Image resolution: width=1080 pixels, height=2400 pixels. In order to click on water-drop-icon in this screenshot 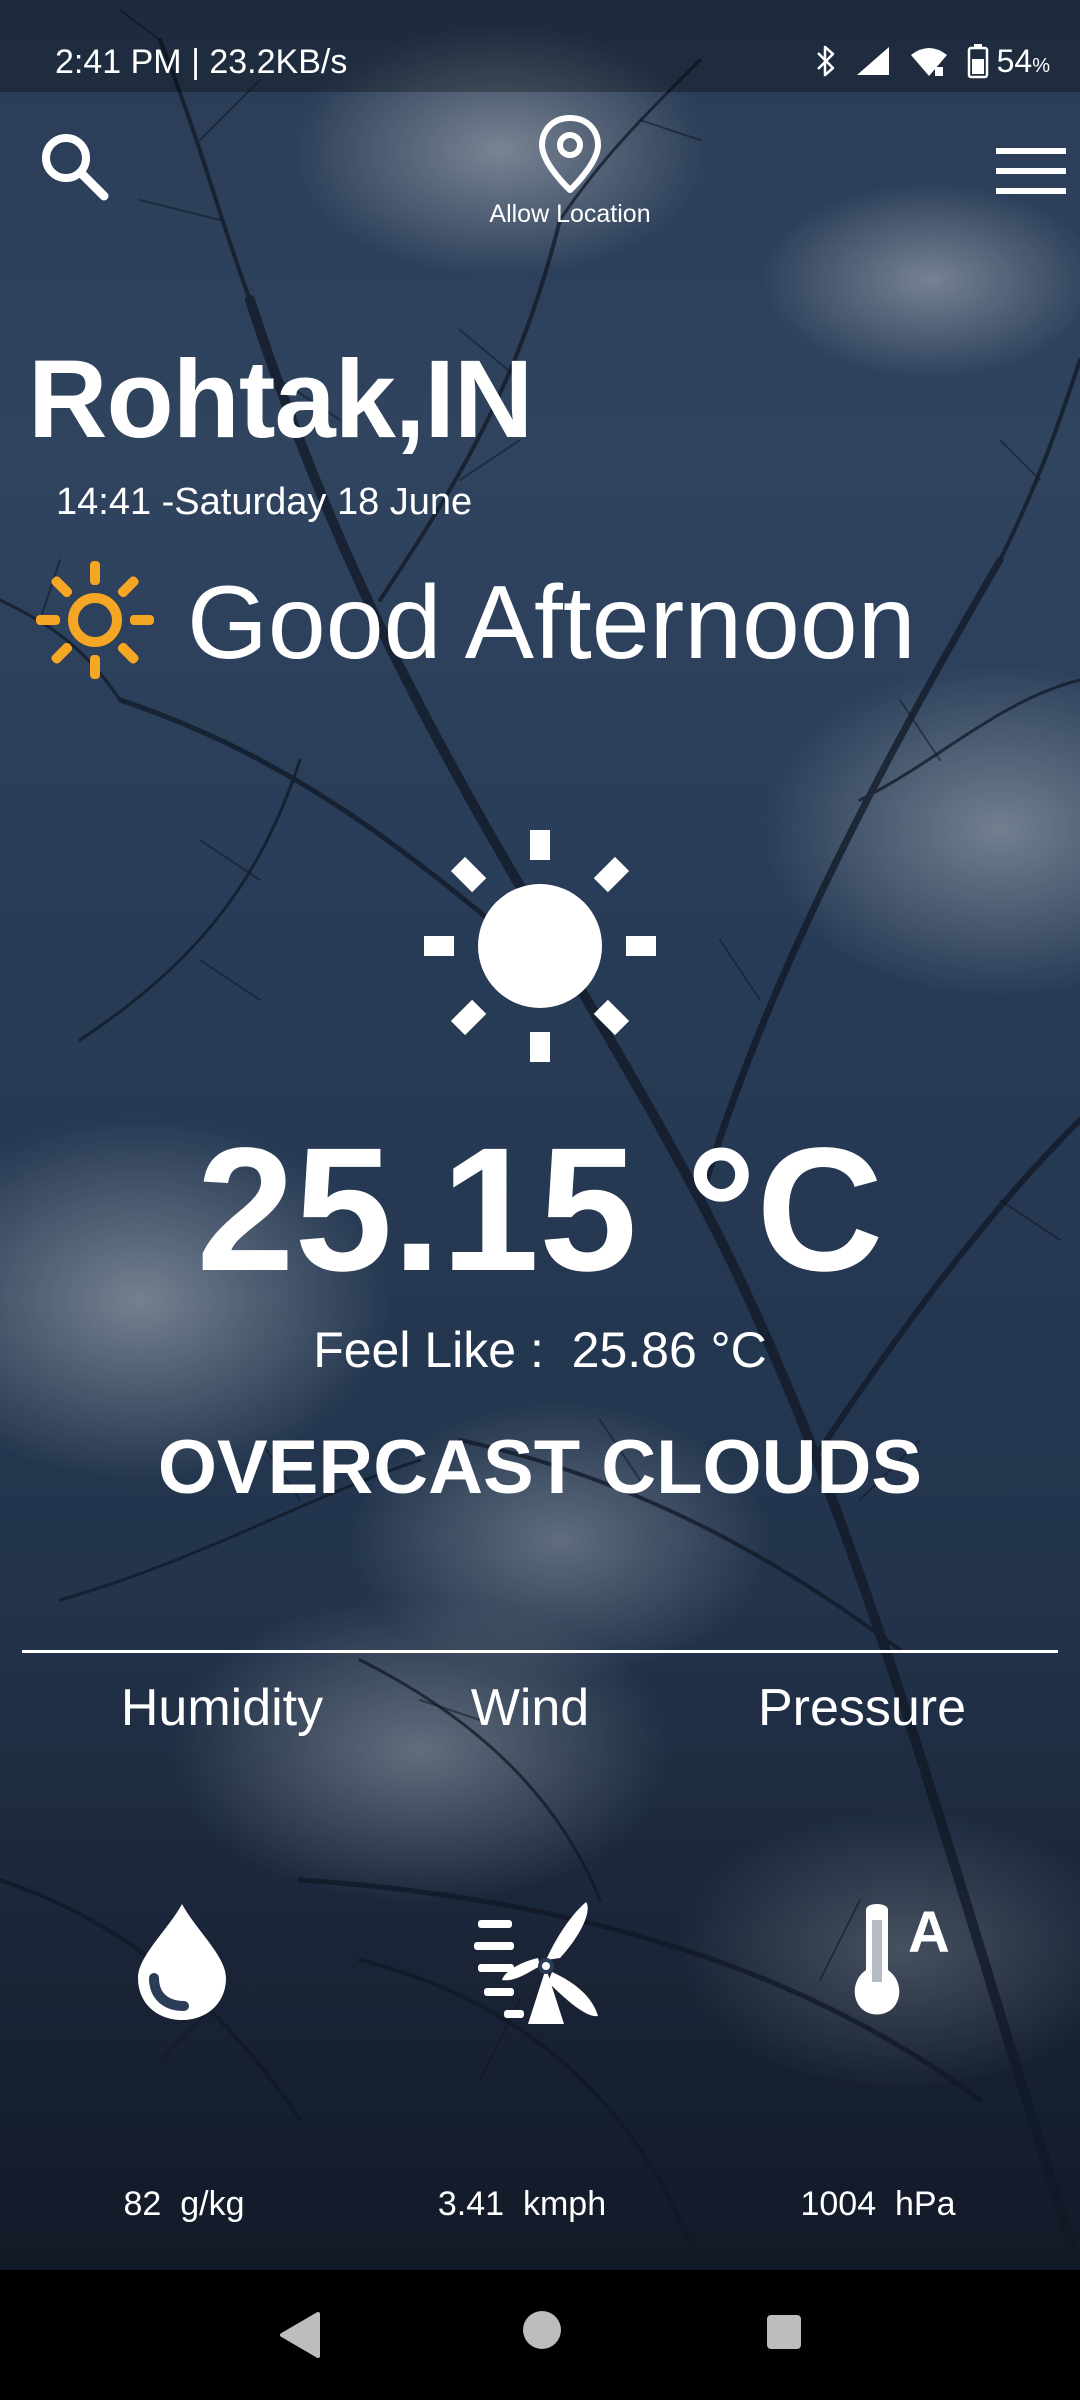, I will do `click(182, 1962)`.